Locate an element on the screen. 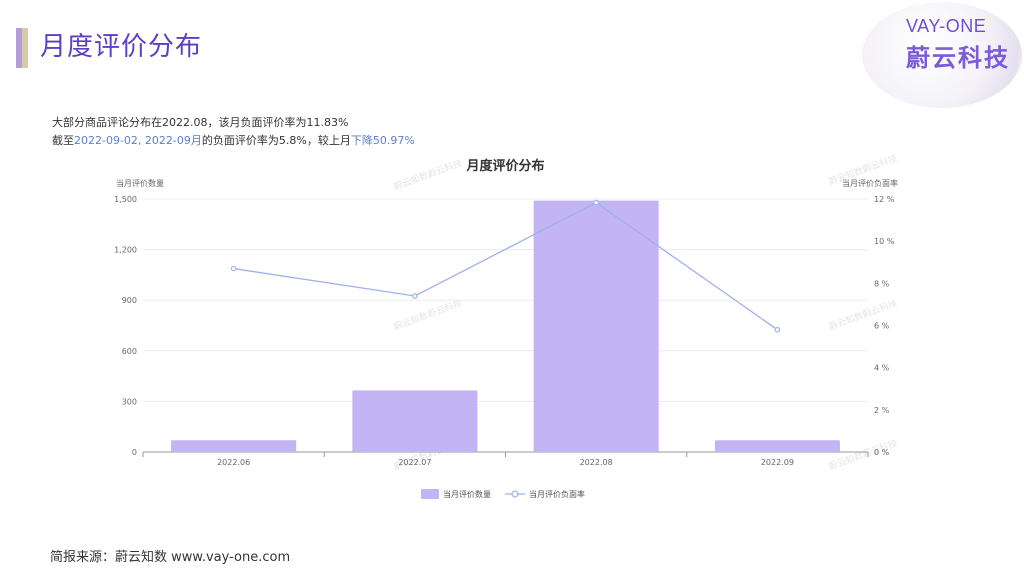  y-tick-label: 300 is located at coordinates (129, 401).